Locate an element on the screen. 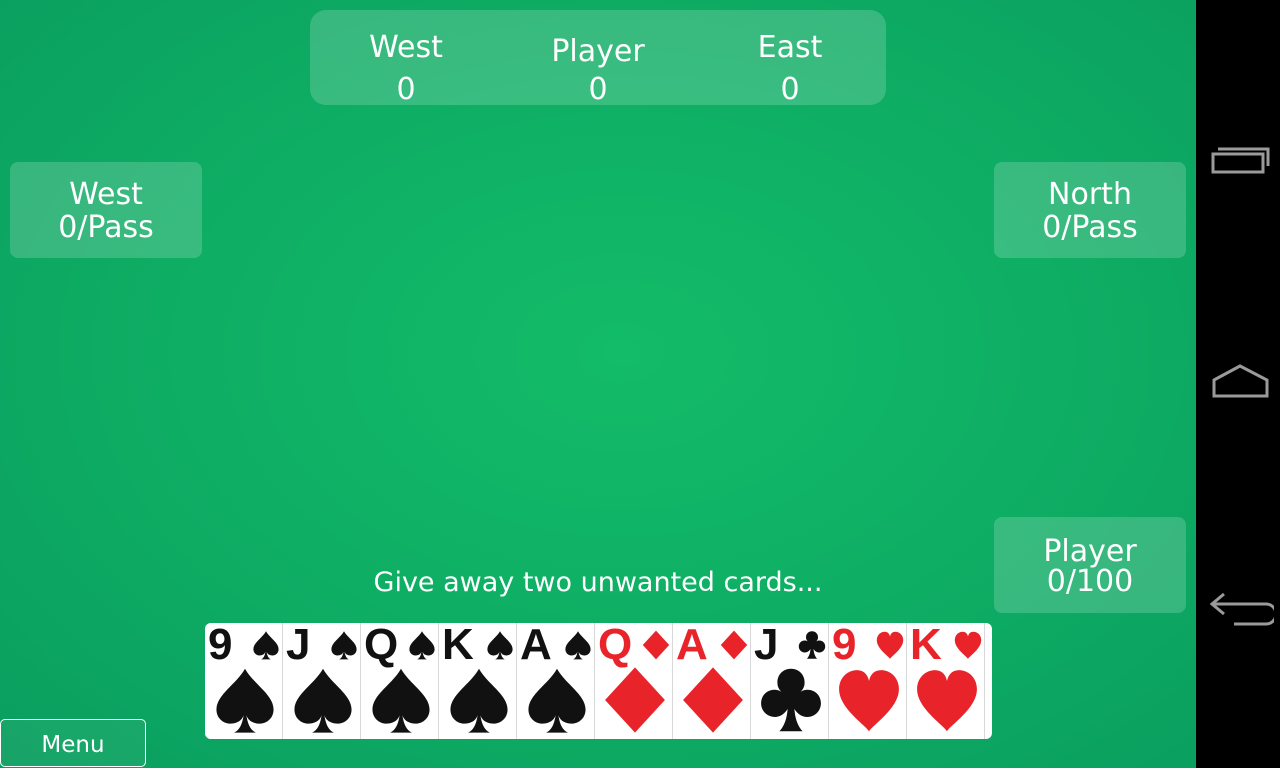 This screenshot has height=768, width=1280. home-icon is located at coordinates (1240, 381).